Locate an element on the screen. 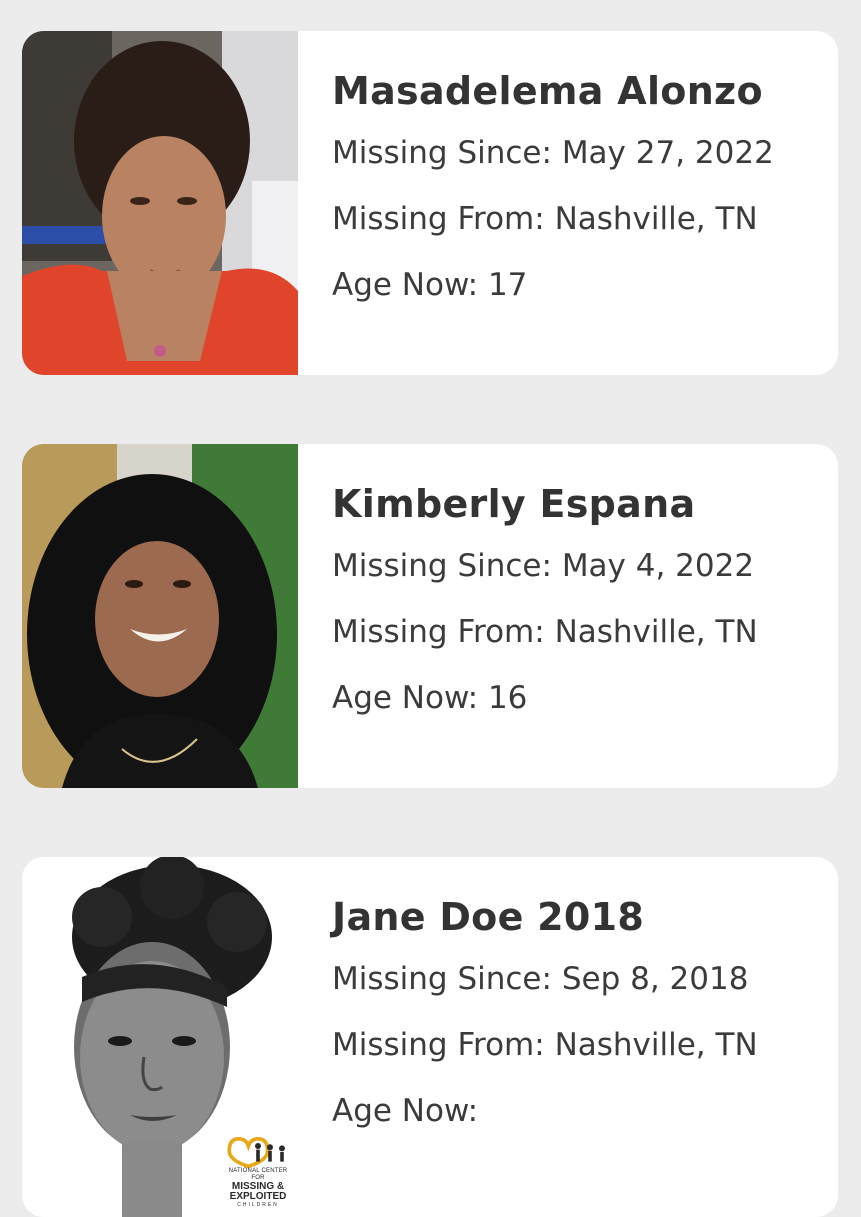 Image resolution: width=861 pixels, height=1217 pixels. logo-line-4: CHILDREN is located at coordinates (258, 1205).